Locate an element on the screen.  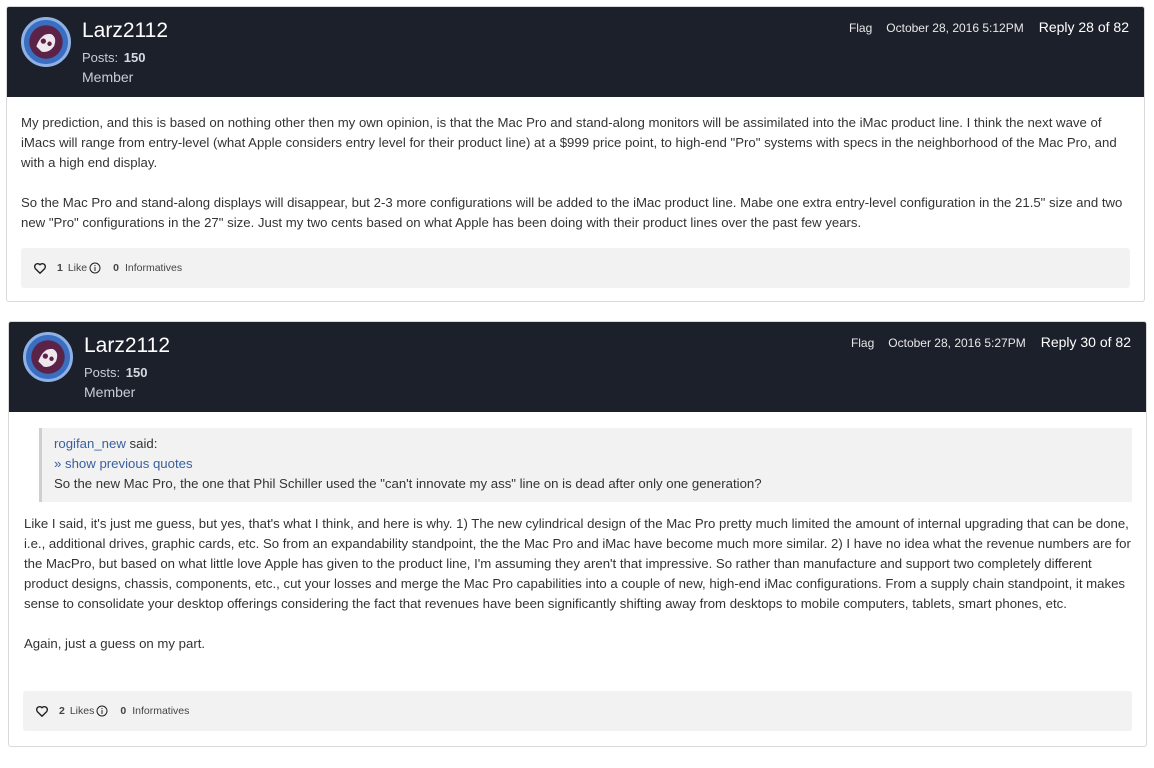
likes-label: Like is located at coordinates (77, 268).